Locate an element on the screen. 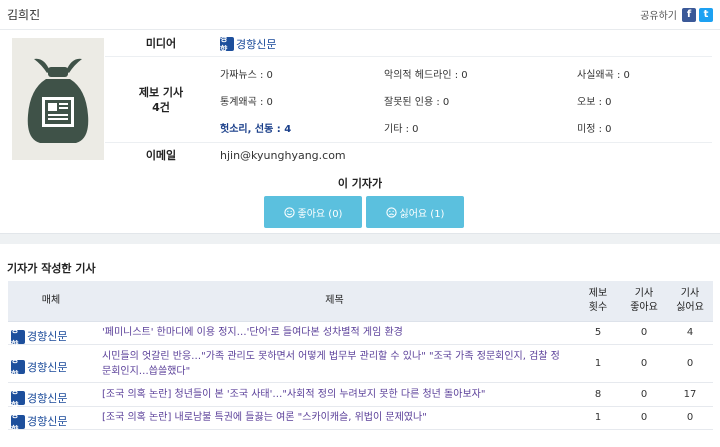 The height and width of the screenshot is (447, 720). reports-label-line1: 제보 기사 is located at coordinates (161, 92).